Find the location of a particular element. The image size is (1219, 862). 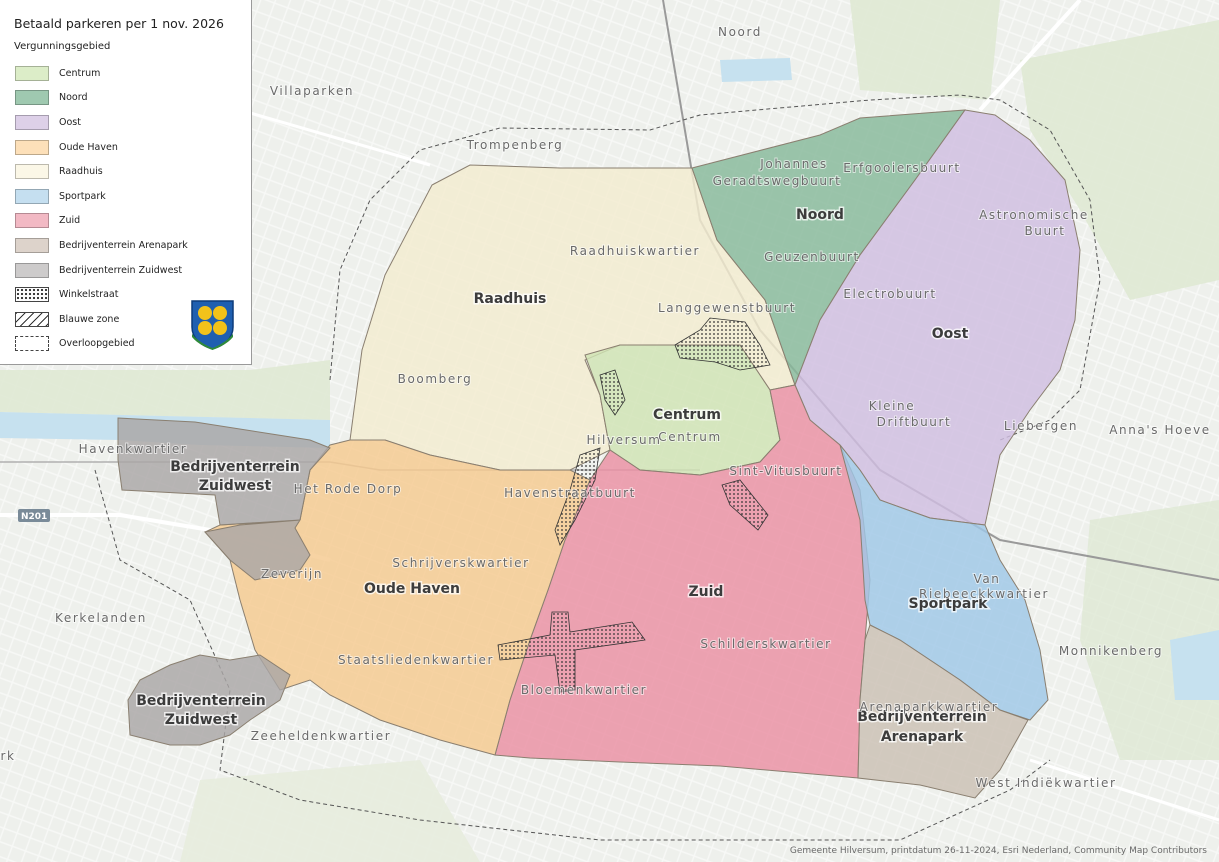

zone-label-zuidwest-south-line2: Zuidwest is located at coordinates (201, 720).